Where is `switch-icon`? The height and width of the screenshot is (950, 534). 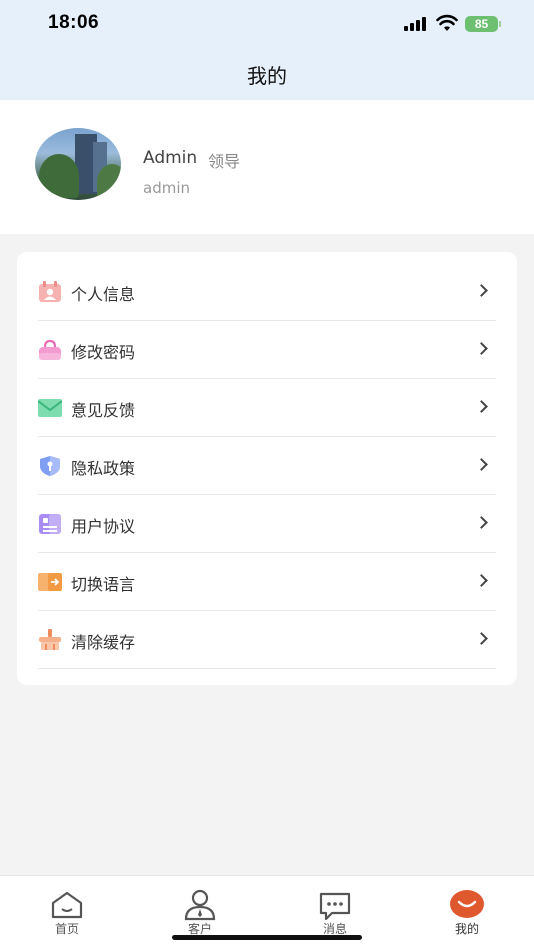
switch-icon is located at coordinates (50, 582).